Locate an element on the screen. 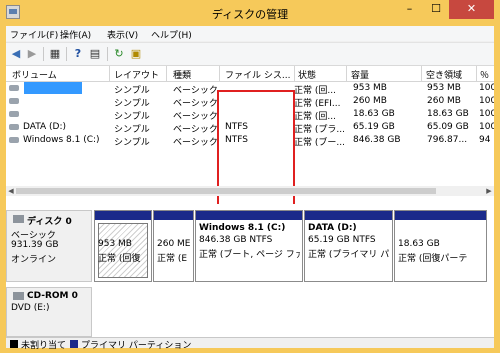  cdrom-drive: DVD (E:) is located at coordinates (30, 308).